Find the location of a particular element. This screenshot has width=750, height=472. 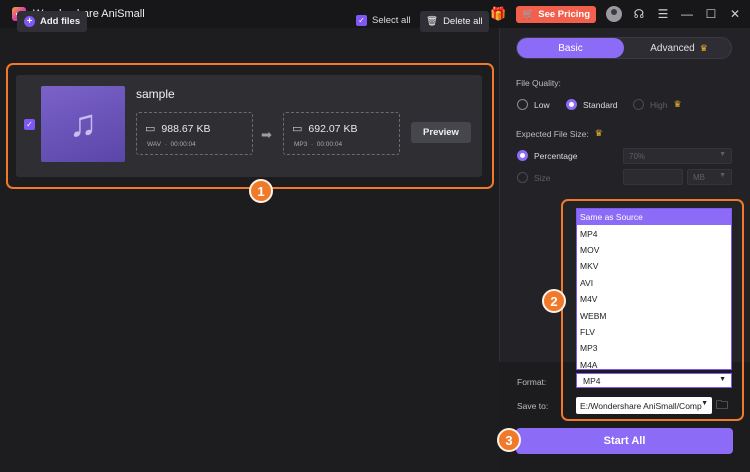

callout-badge-2: 2 is located at coordinates (554, 301).